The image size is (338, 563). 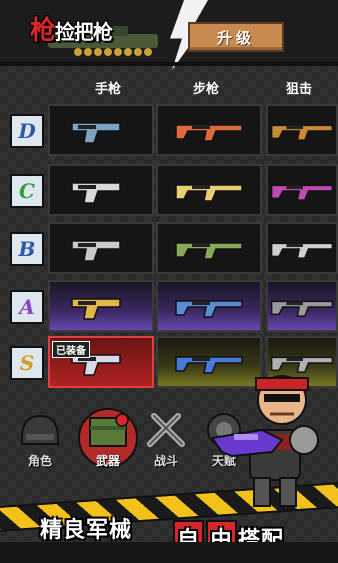 I want to click on nav-character: 角色, so click(x=40, y=443).